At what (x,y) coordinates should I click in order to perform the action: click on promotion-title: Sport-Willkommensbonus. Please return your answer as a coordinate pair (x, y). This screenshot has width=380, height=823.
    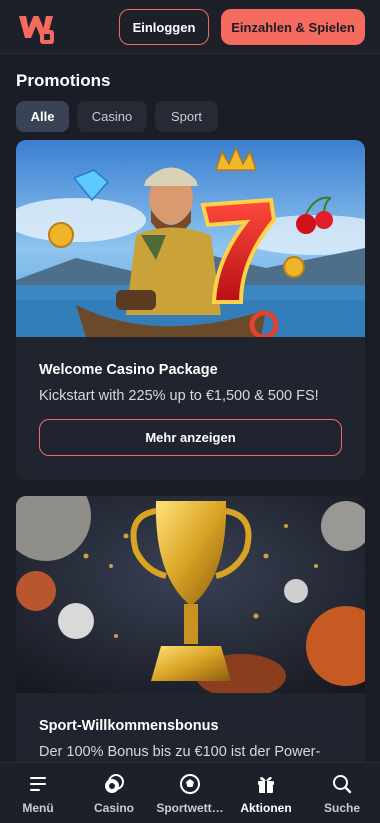
    Looking at the image, I should click on (129, 726).